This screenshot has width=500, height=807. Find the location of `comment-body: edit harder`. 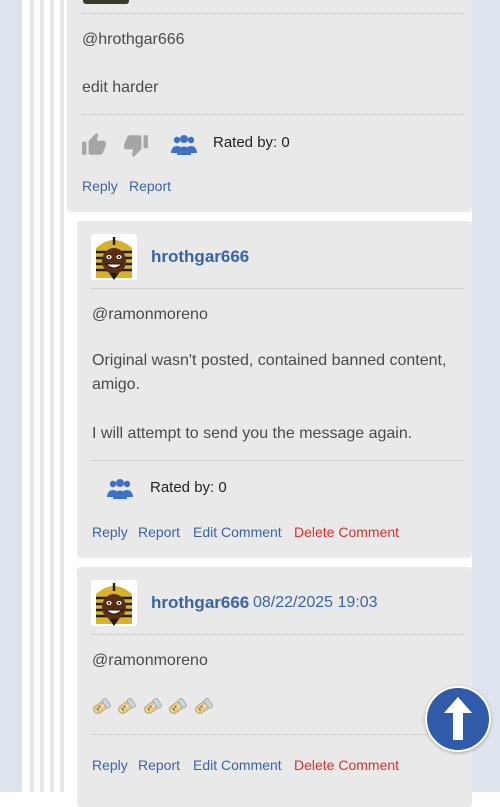

comment-body: edit harder is located at coordinates (120, 87).